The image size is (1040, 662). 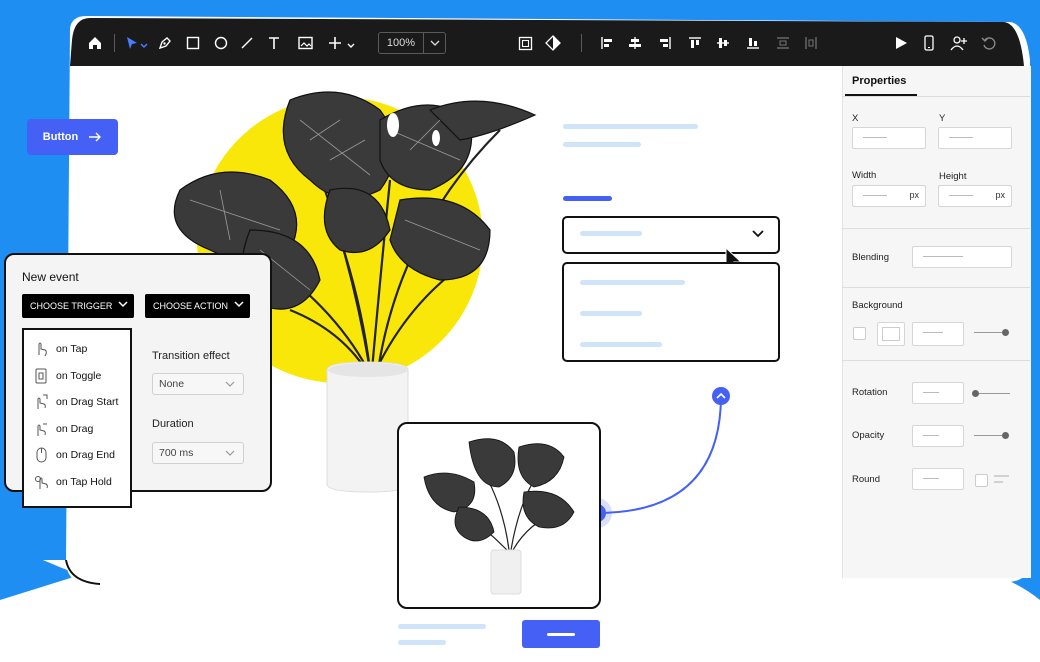 I want to click on align-right-icon, so click(x=665, y=43).